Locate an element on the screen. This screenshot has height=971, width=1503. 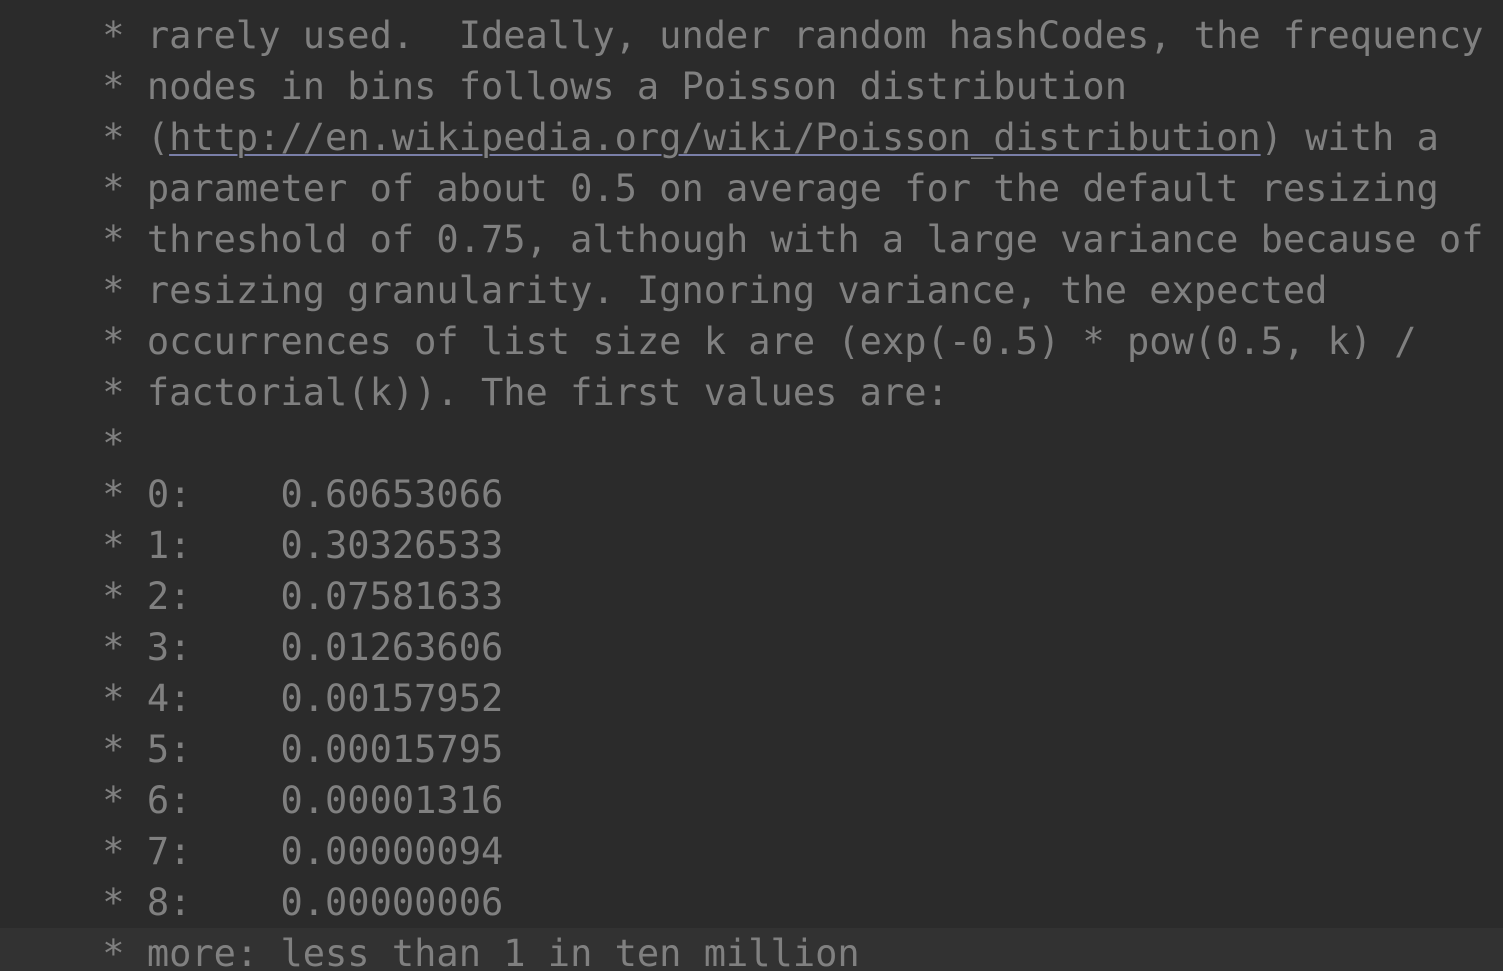
comment-token: * 8: 0.00000006 is located at coordinates (292, 902).